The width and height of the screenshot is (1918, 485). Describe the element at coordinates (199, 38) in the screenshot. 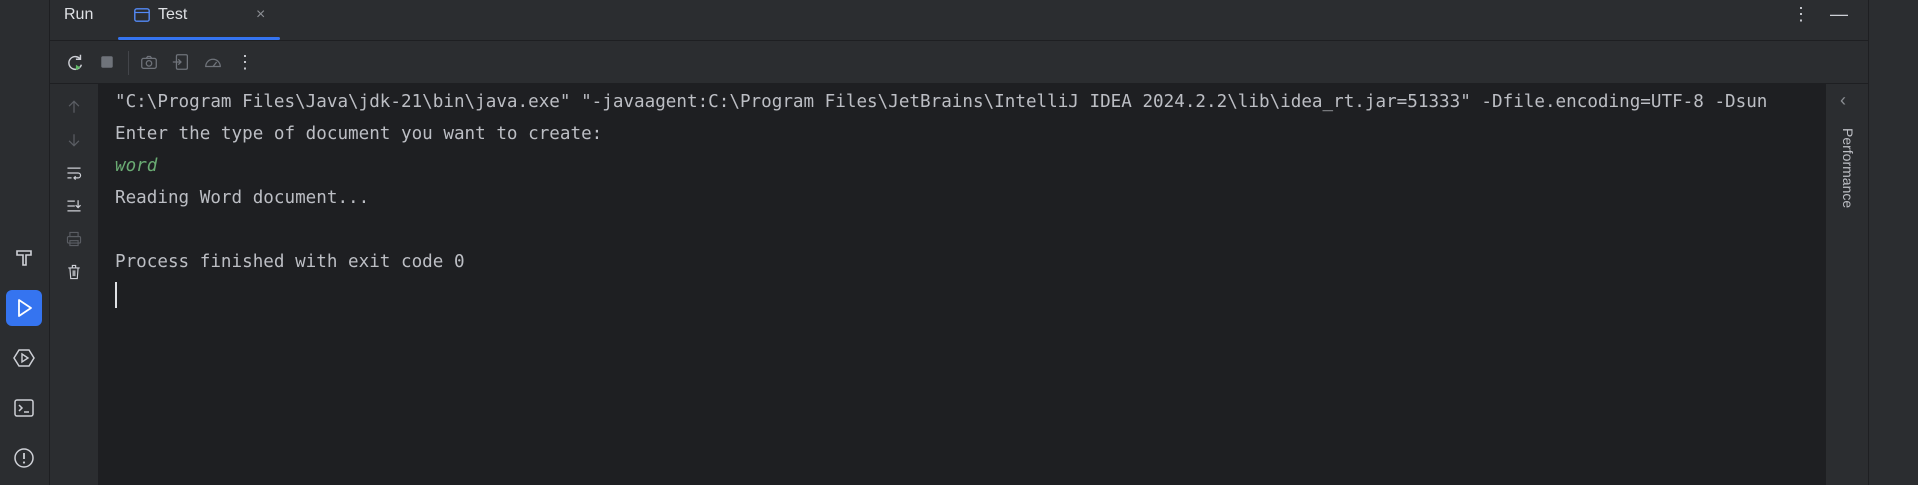

I see `active-tab-indicator` at that location.